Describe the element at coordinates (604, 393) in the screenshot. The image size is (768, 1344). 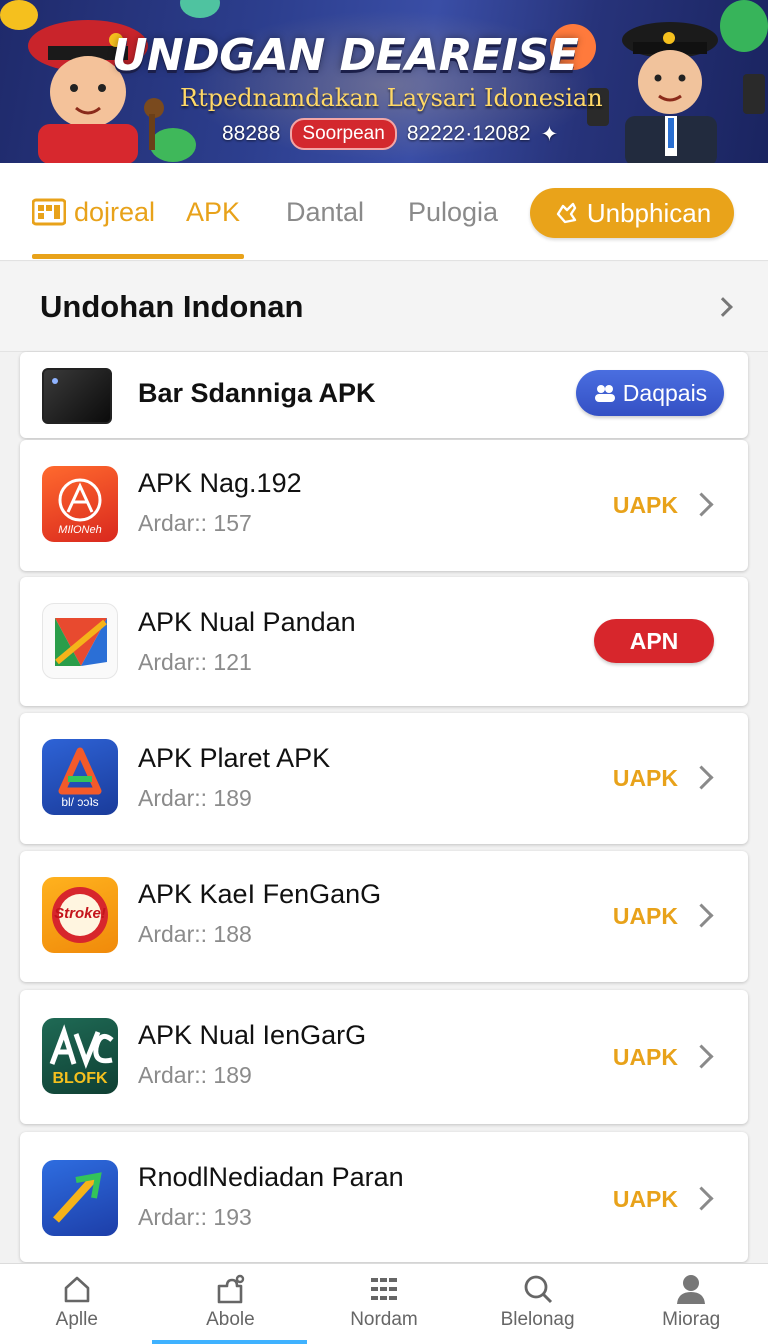
I see `people-icon` at that location.